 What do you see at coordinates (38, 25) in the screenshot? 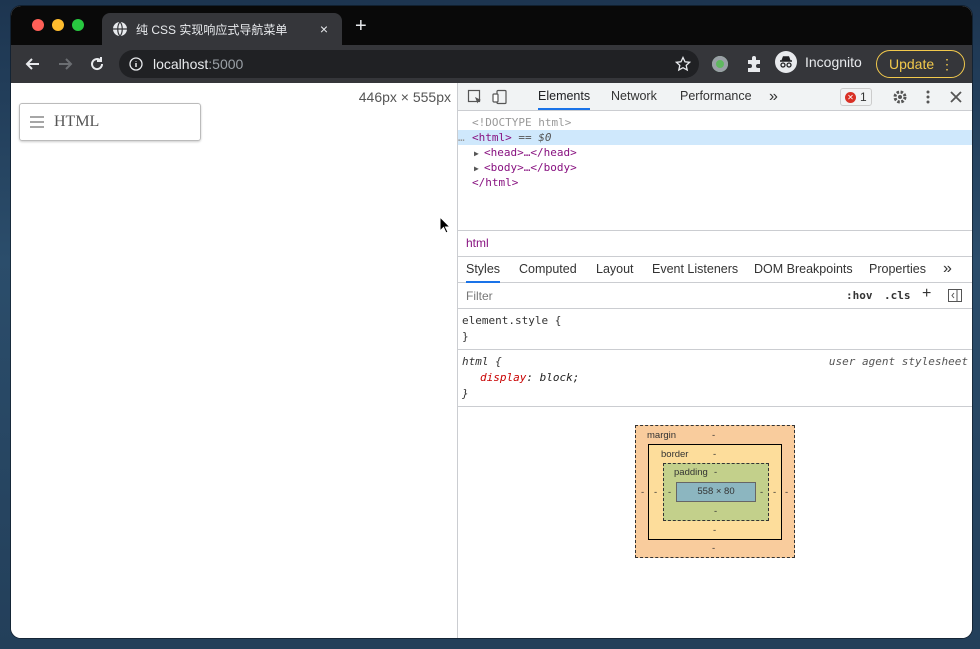
I see `close-window-button` at bounding box center [38, 25].